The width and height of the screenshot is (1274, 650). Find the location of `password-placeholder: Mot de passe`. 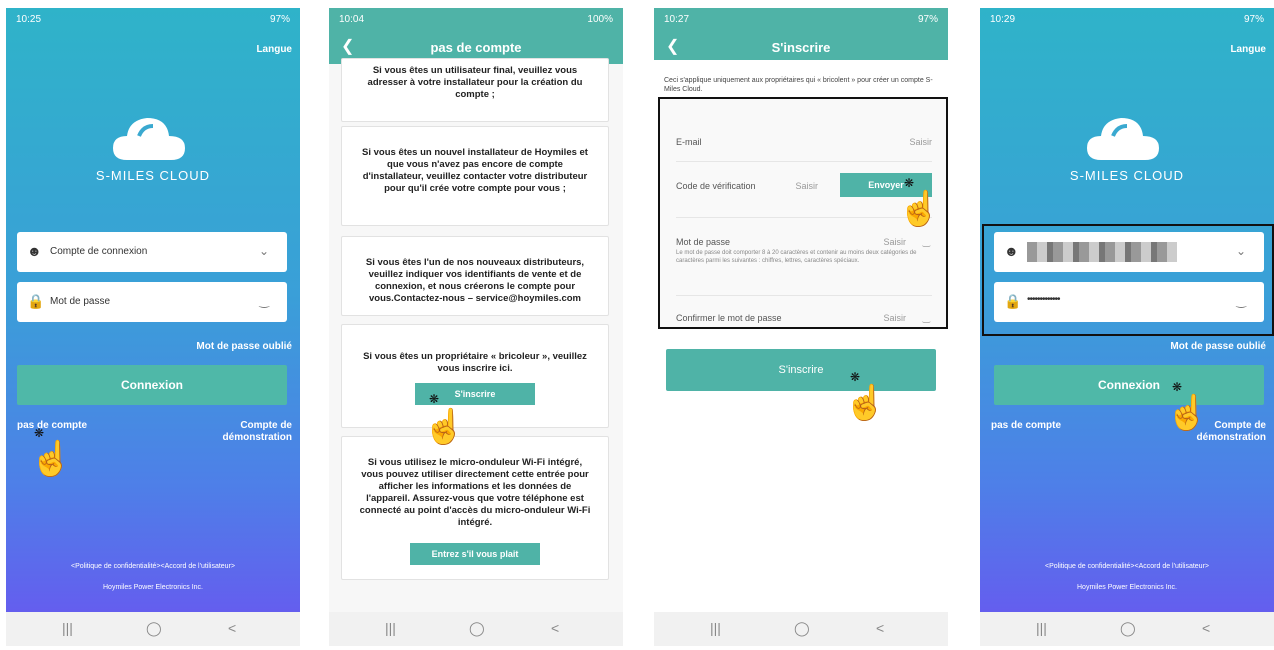

password-placeholder: Mot de passe is located at coordinates (80, 301).